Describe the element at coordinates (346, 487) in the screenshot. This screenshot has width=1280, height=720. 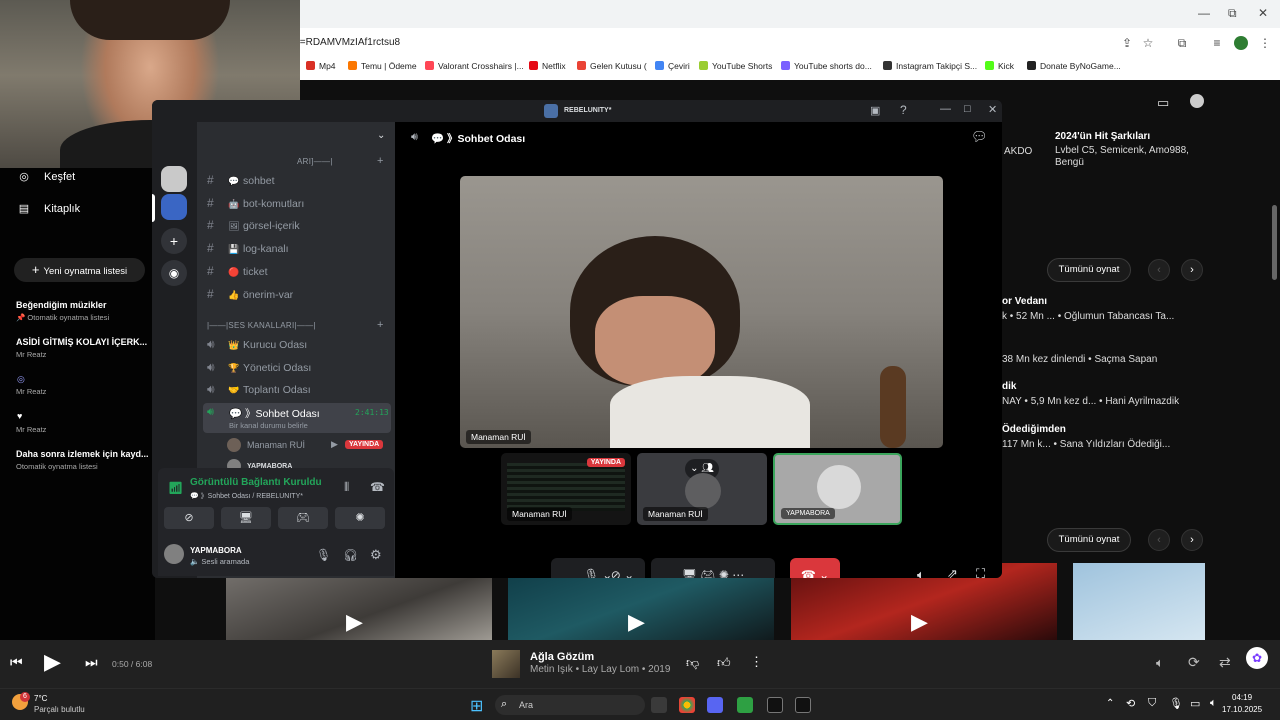
I see `noise-icon: ⦀` at that location.